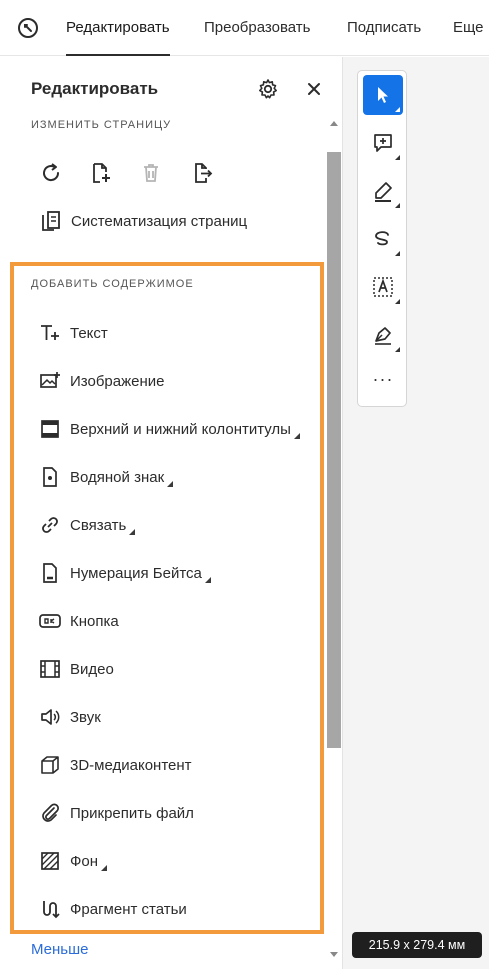 This screenshot has width=489, height=969. Describe the element at coordinates (314, 89) in the screenshot. I see `close-icon` at that location.